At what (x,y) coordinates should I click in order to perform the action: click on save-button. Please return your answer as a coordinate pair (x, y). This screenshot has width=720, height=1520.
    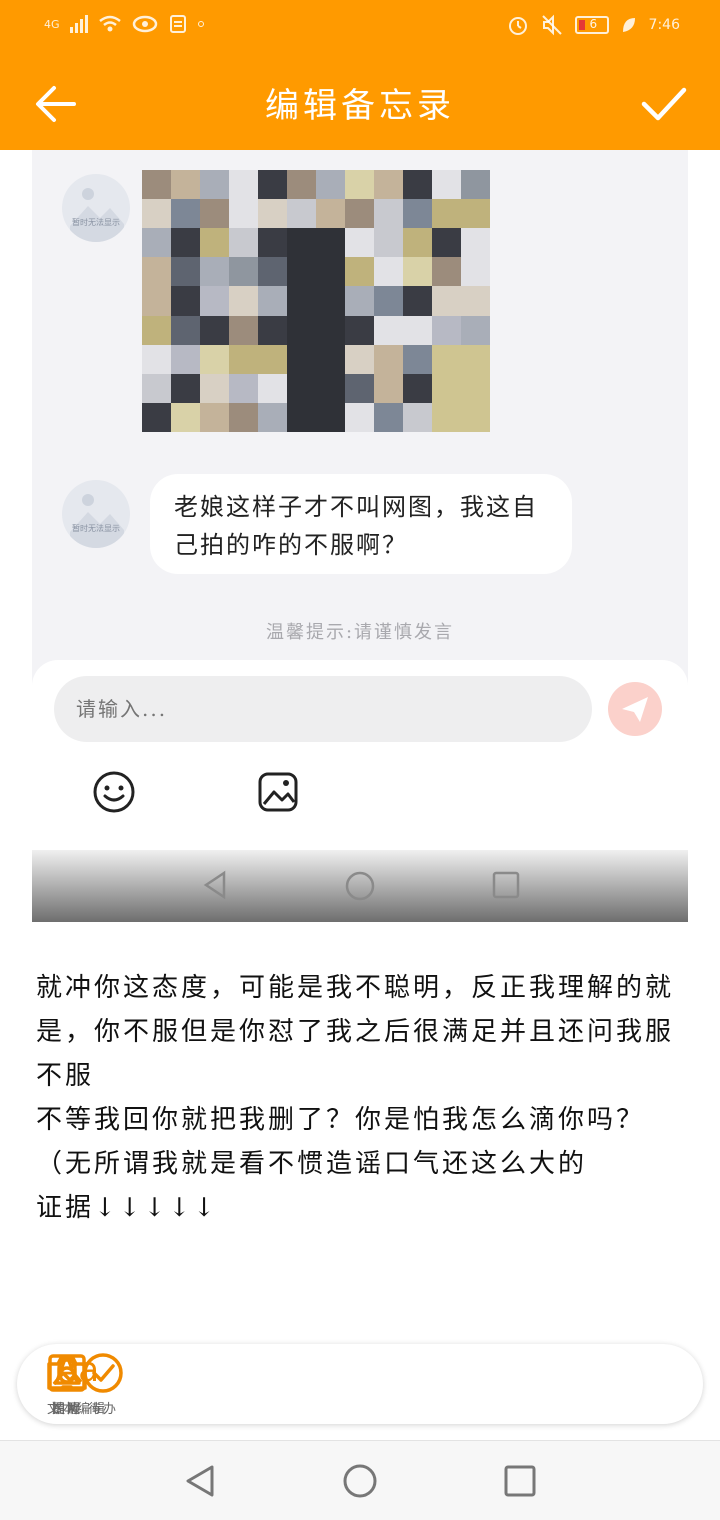
    Looking at the image, I should click on (664, 104).